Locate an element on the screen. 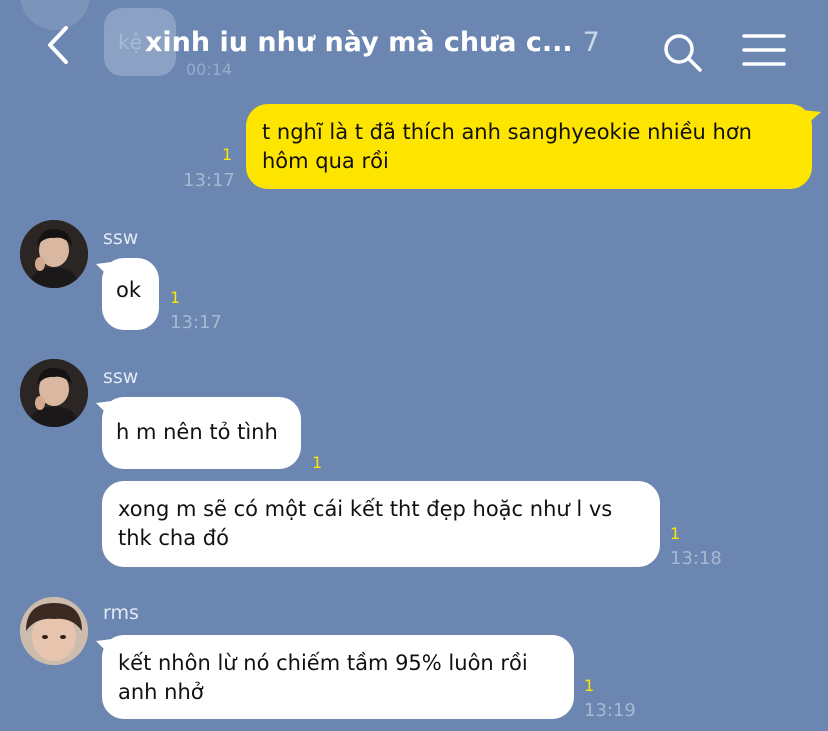  message-time: 13:19 is located at coordinates (610, 710).